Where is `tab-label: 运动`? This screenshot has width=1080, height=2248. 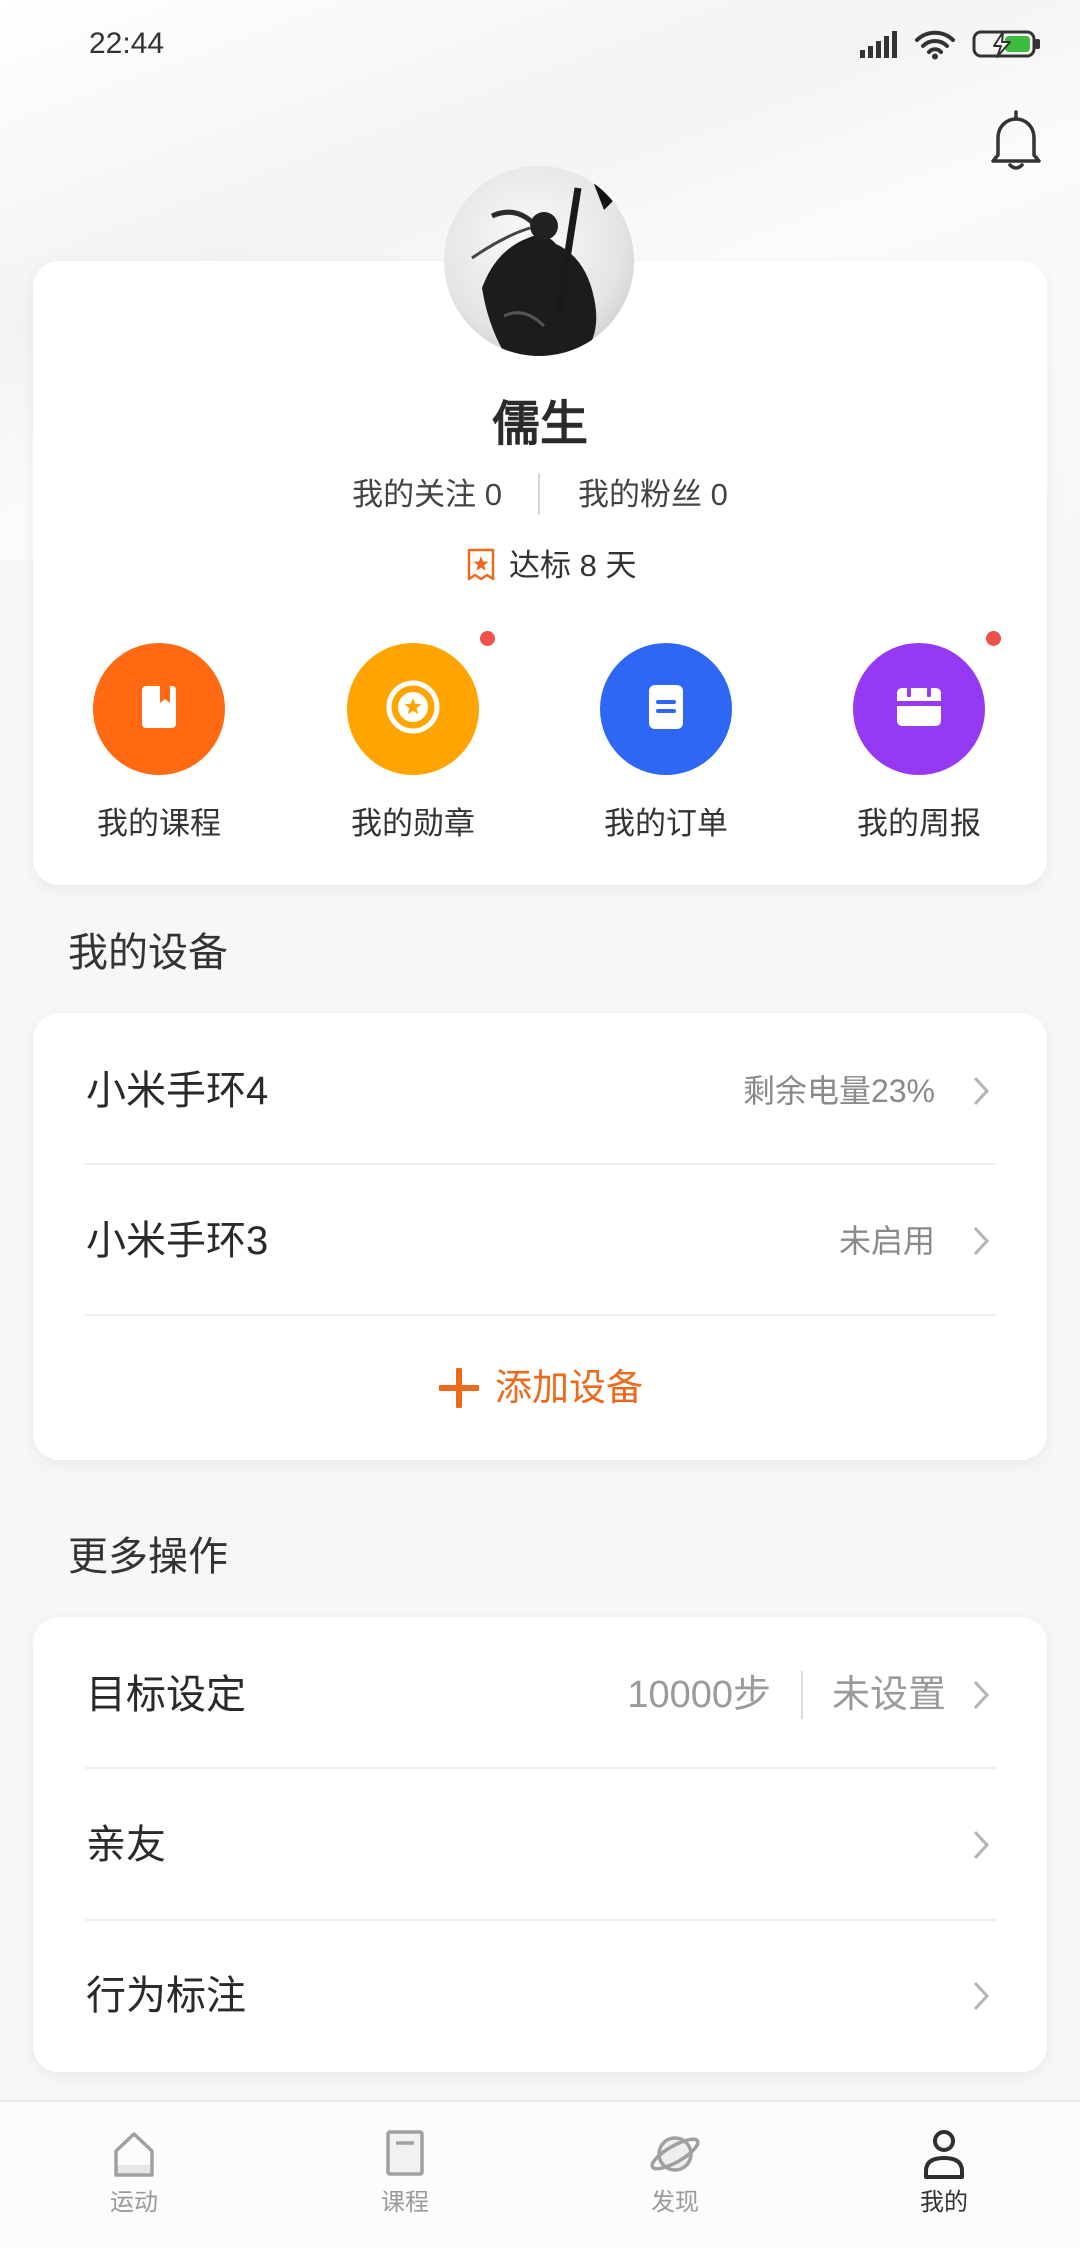 tab-label: 运动 is located at coordinates (134, 2202).